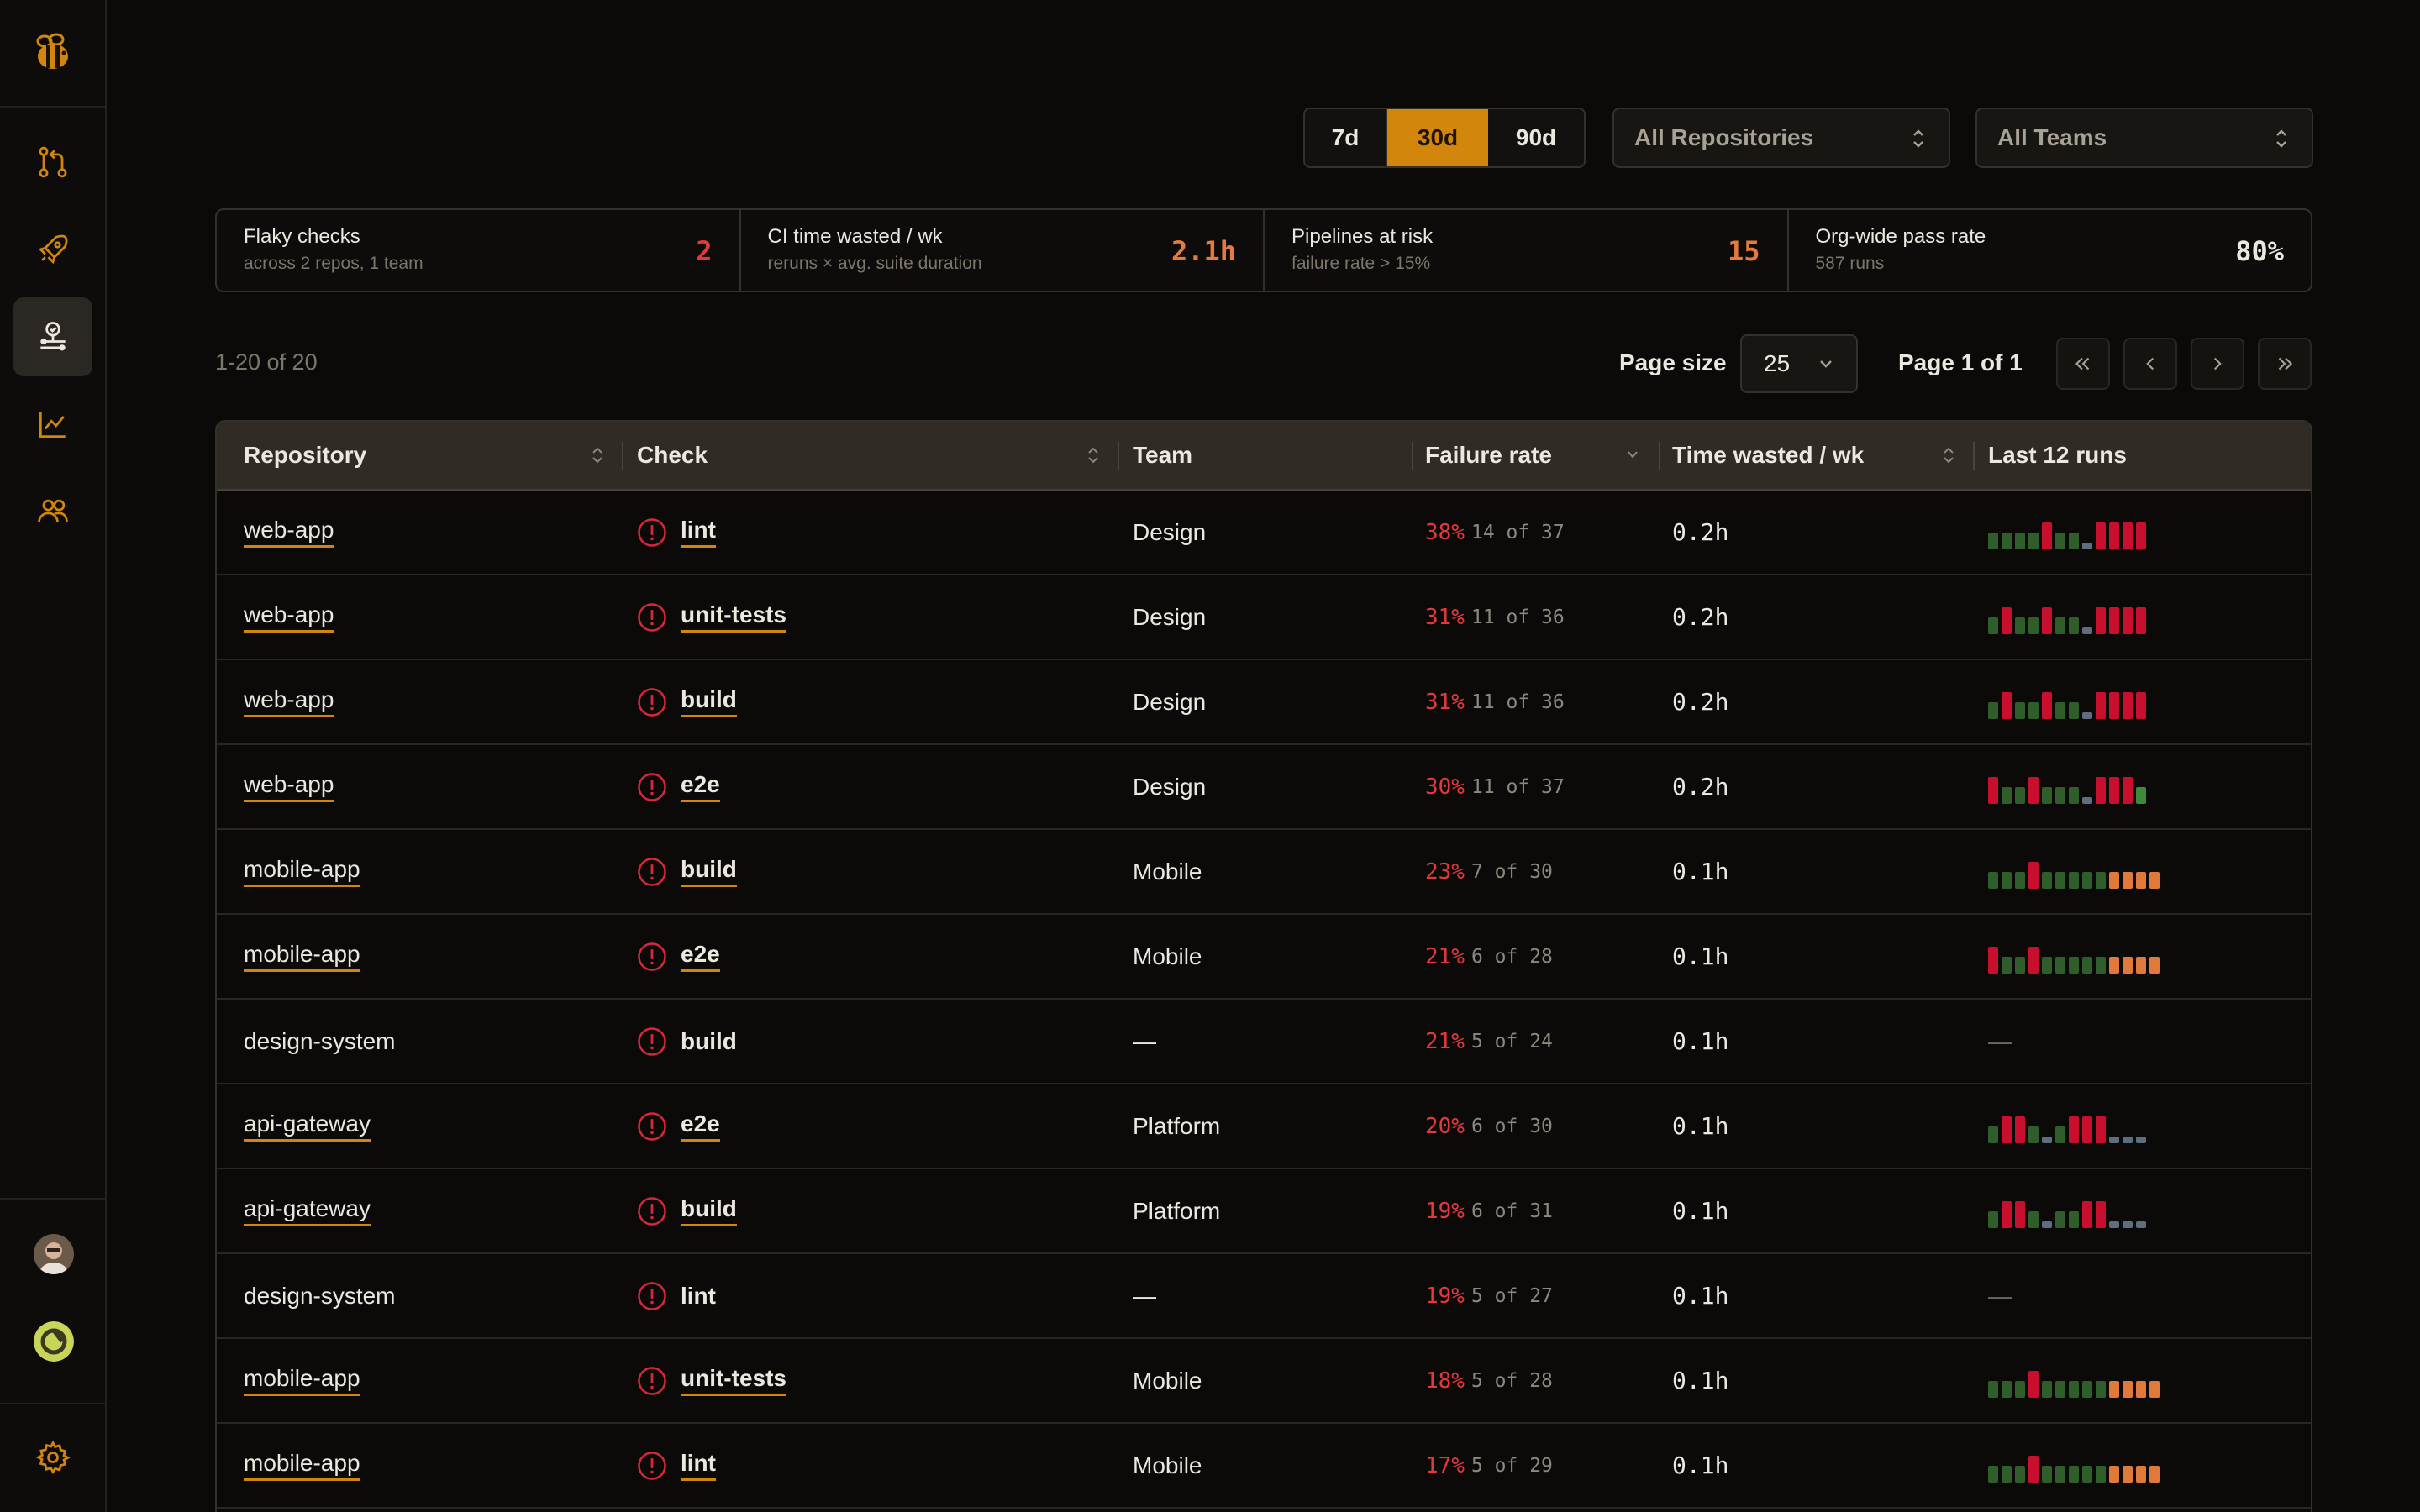  I want to click on table-row: web-app lint Design 38% 14 of 37 0.2h, so click(1264, 533).